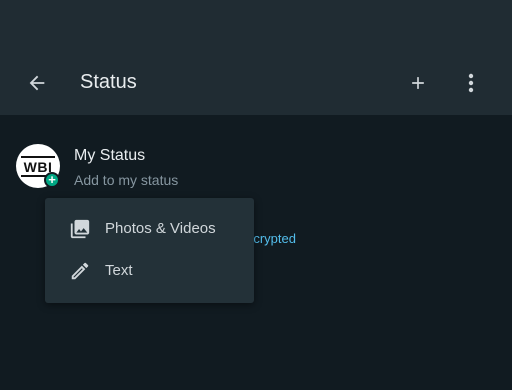 This screenshot has width=512, height=390. I want to click on my-status-name: My Status, so click(110, 155).